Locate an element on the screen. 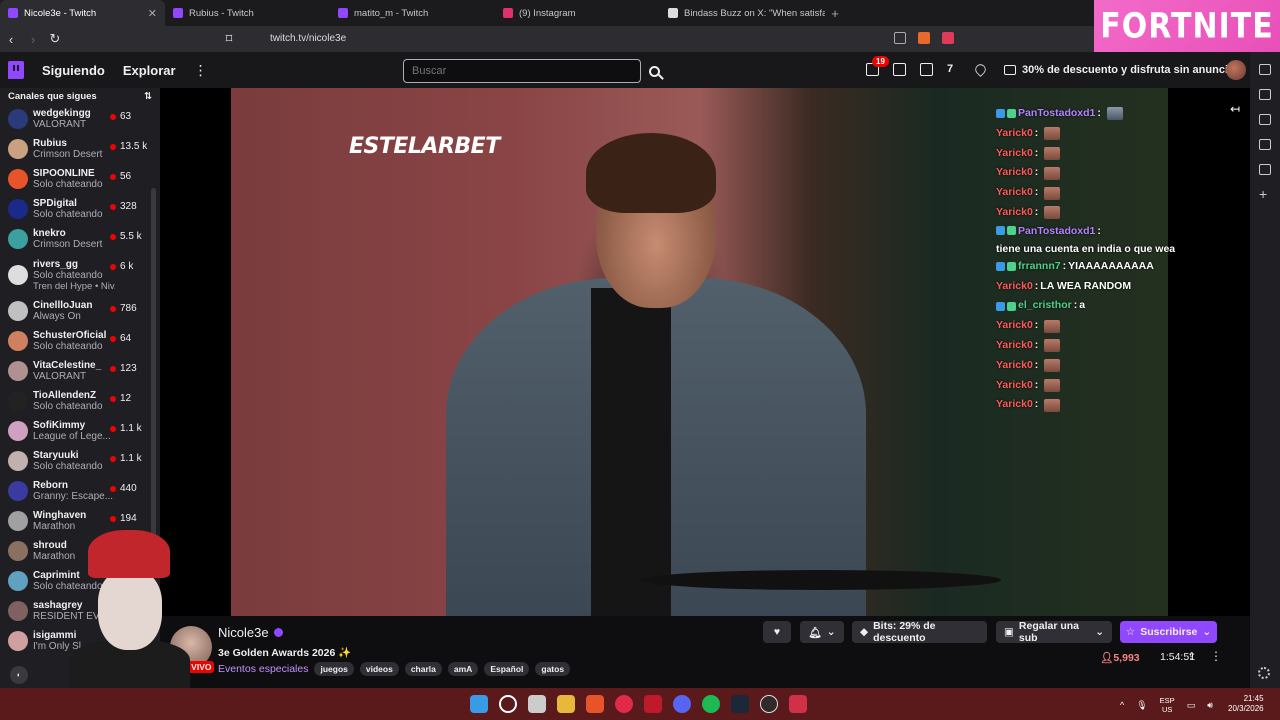 Image resolution: width=1280 pixels, height=720 pixels. chat-username: el_cristhor is located at coordinates (1045, 306).